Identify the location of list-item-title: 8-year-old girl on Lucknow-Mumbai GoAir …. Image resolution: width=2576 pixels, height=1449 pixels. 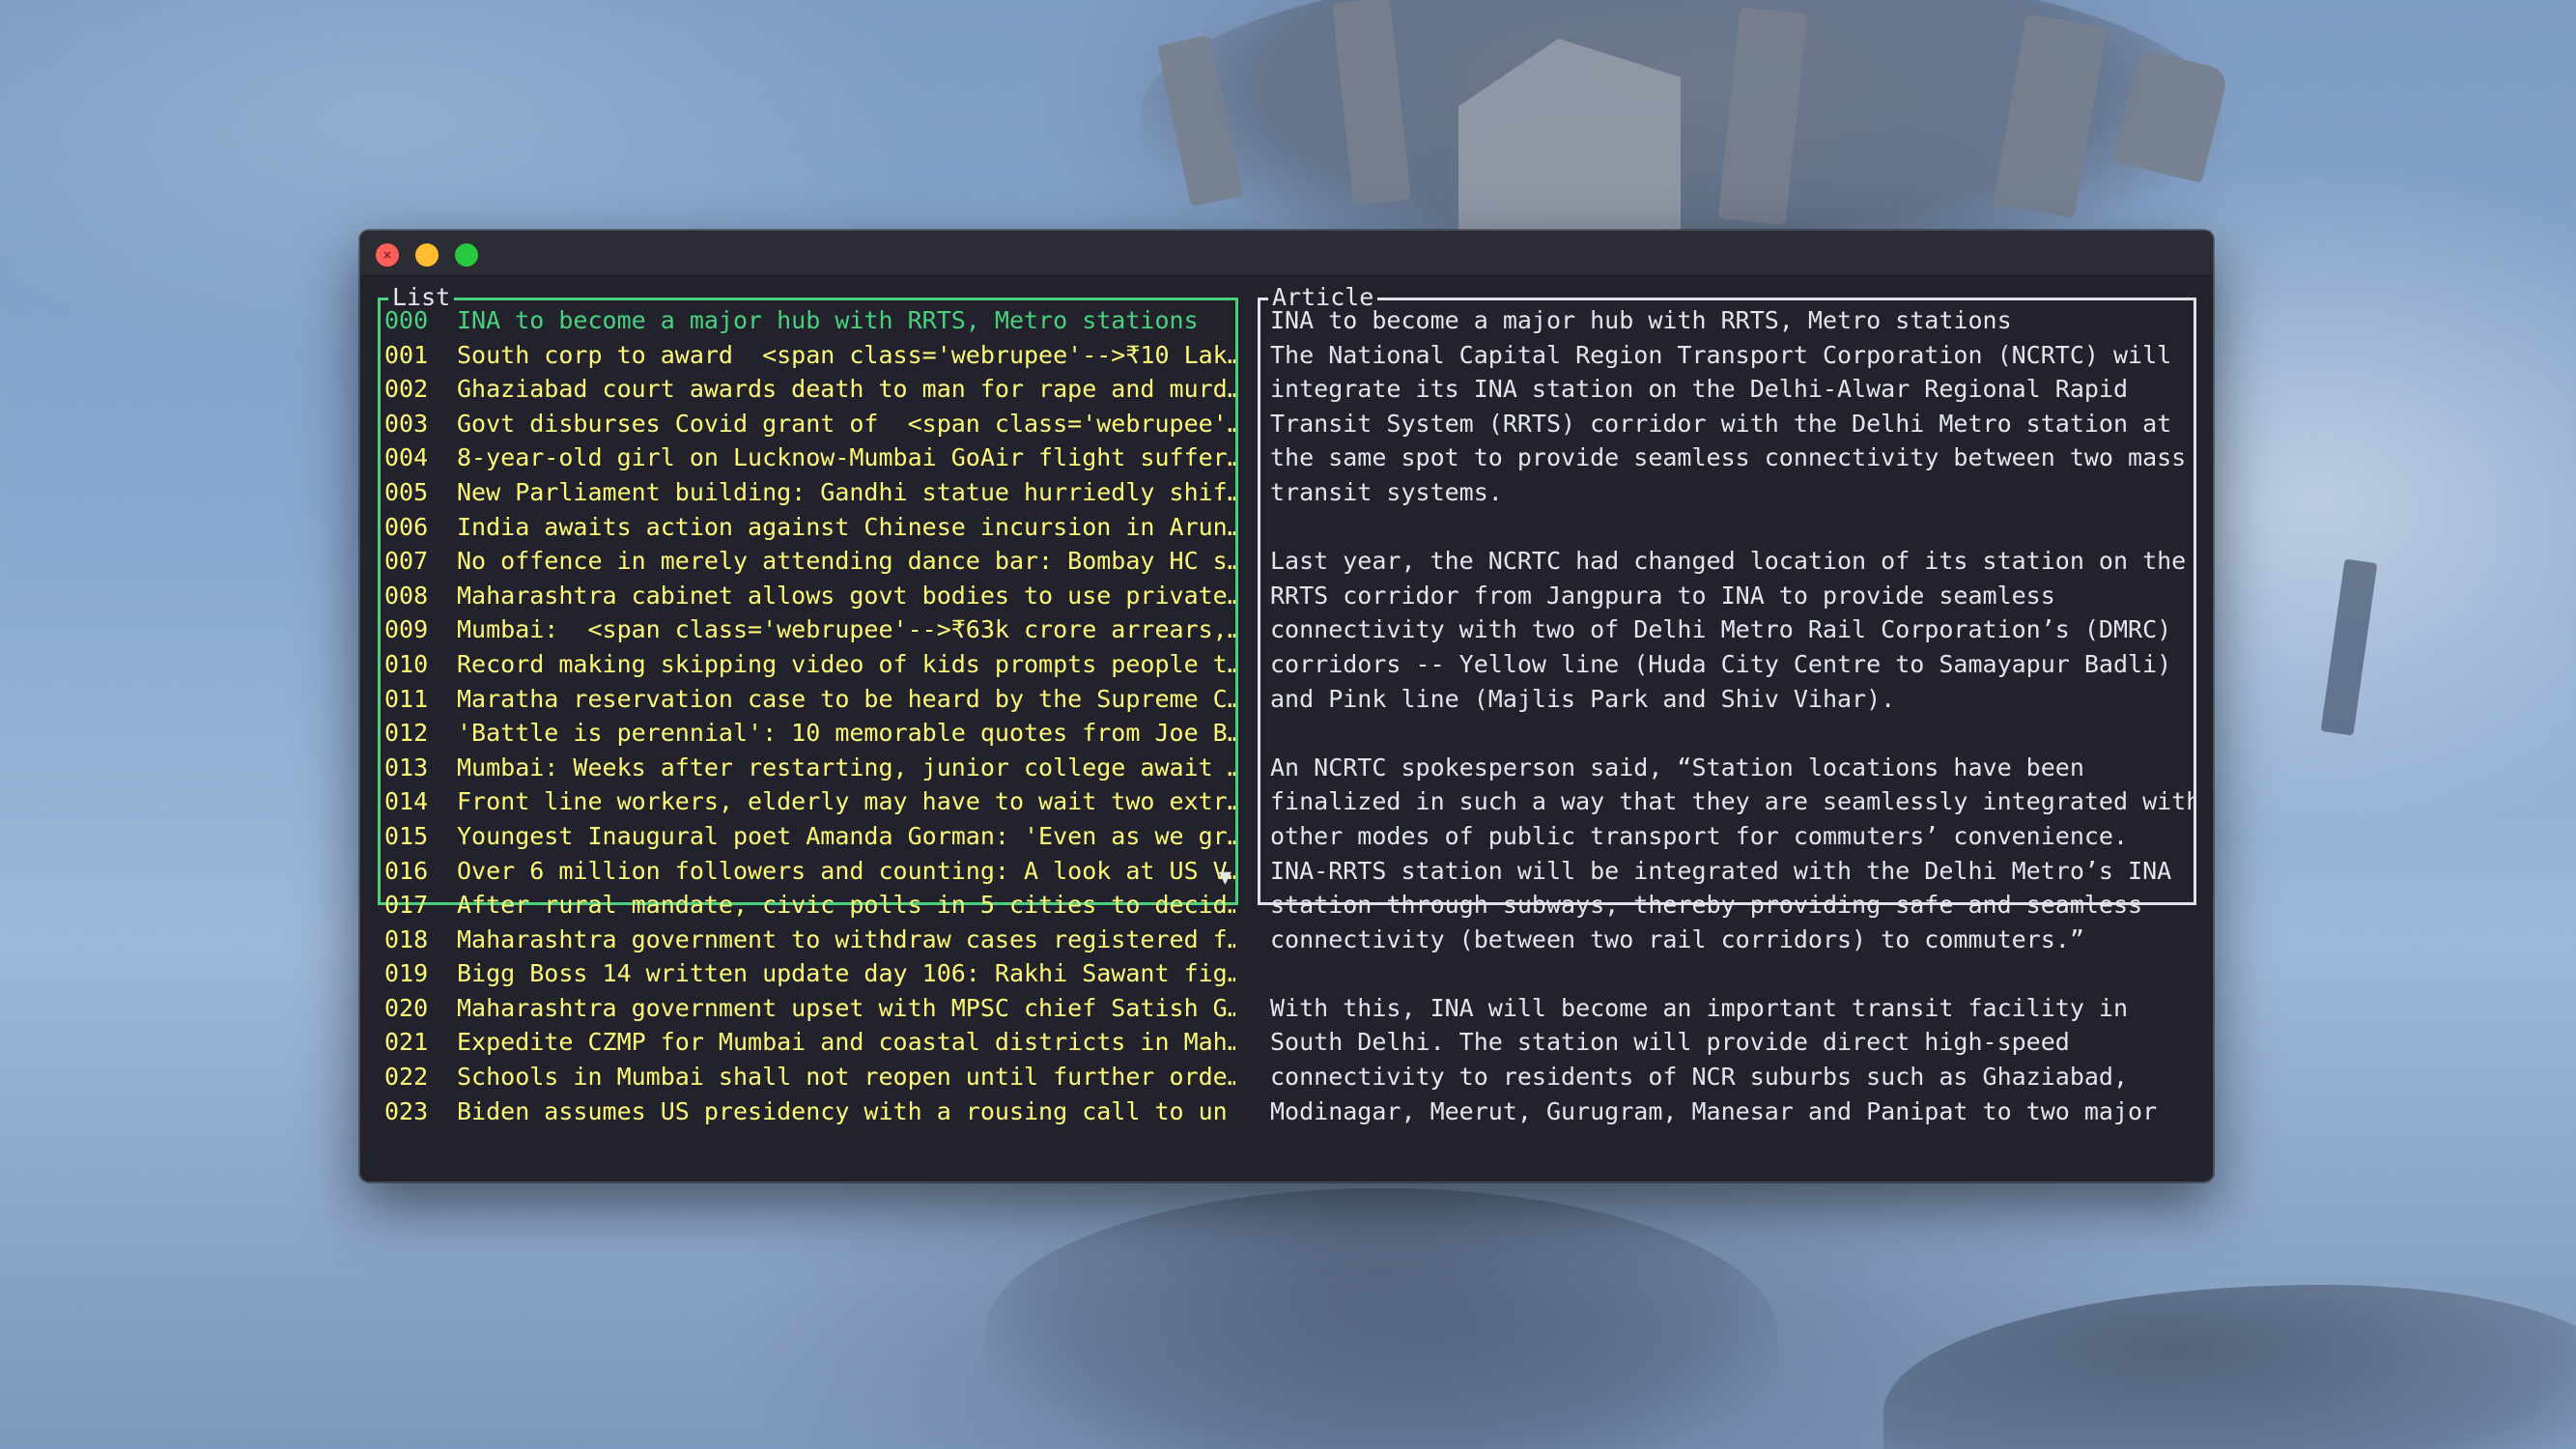
(846, 457).